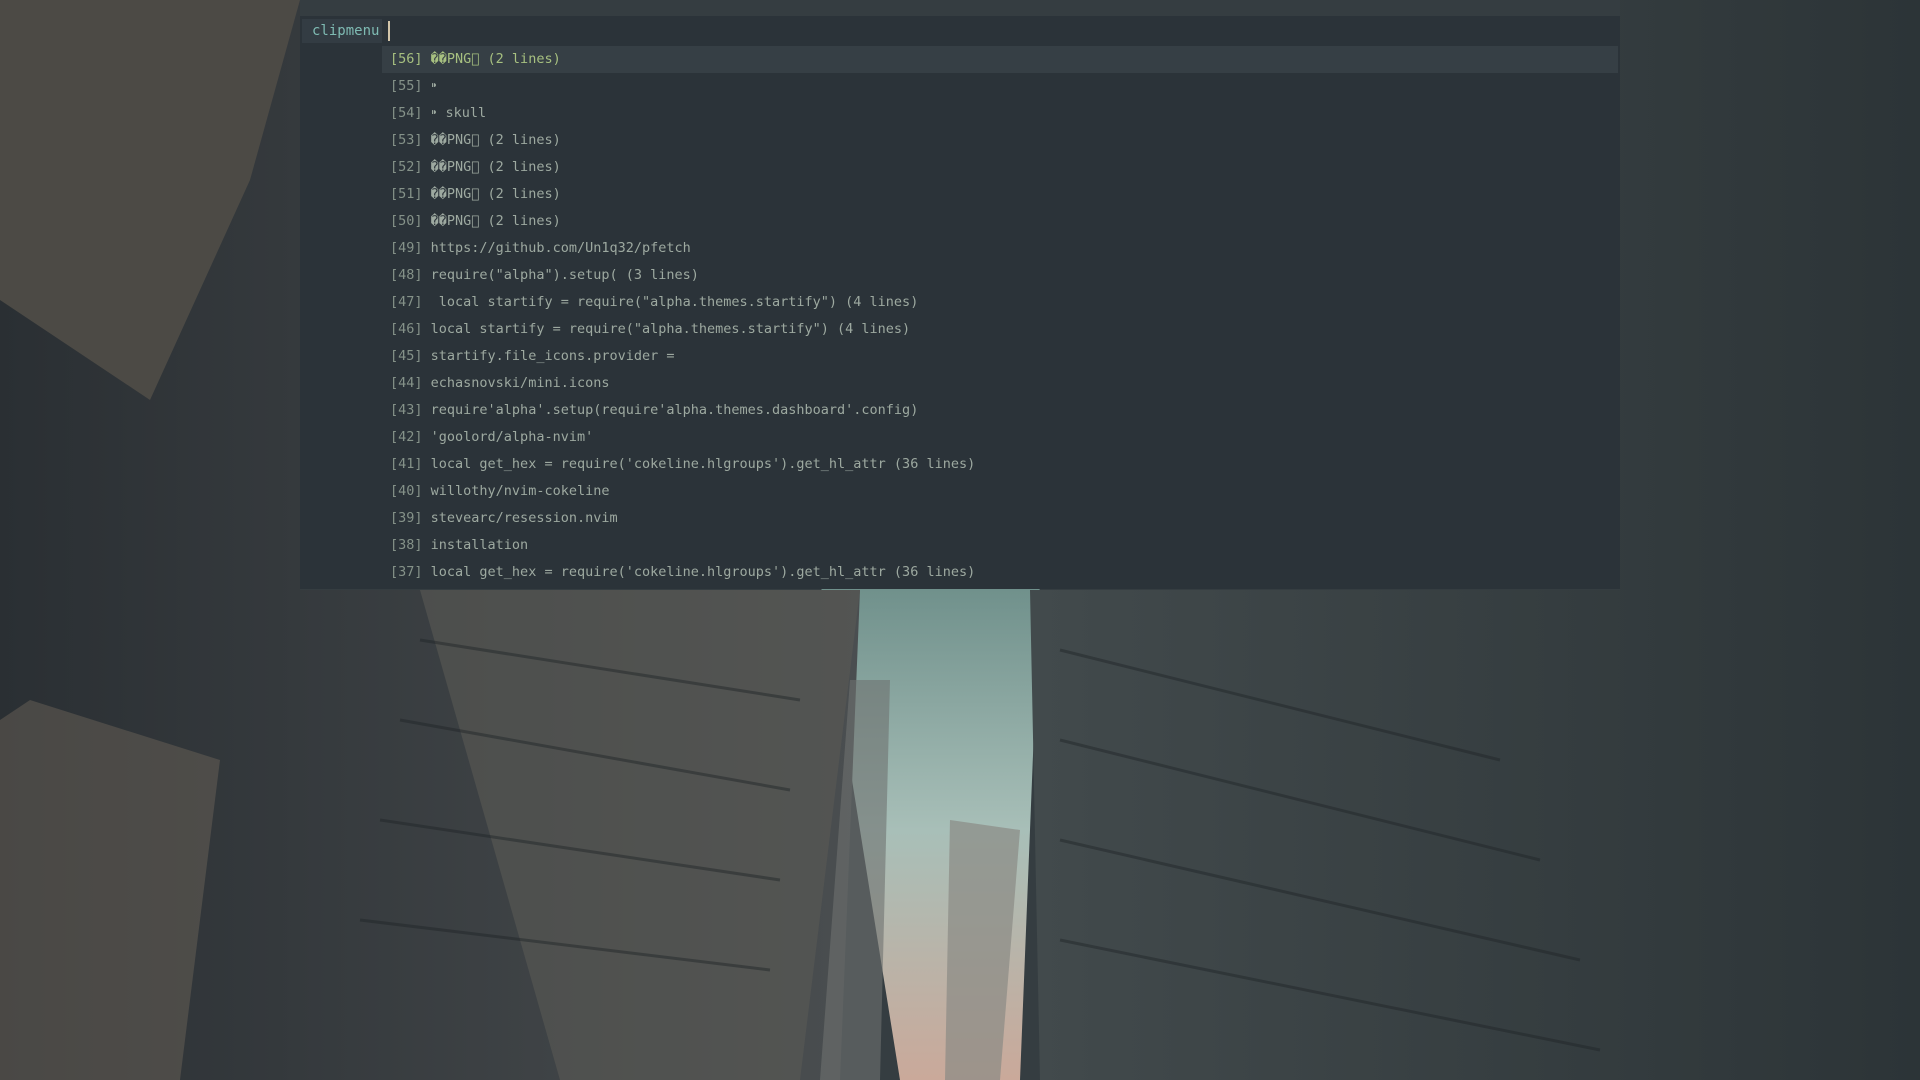 This screenshot has width=1920, height=1080. I want to click on item-index: [52], so click(406, 167).